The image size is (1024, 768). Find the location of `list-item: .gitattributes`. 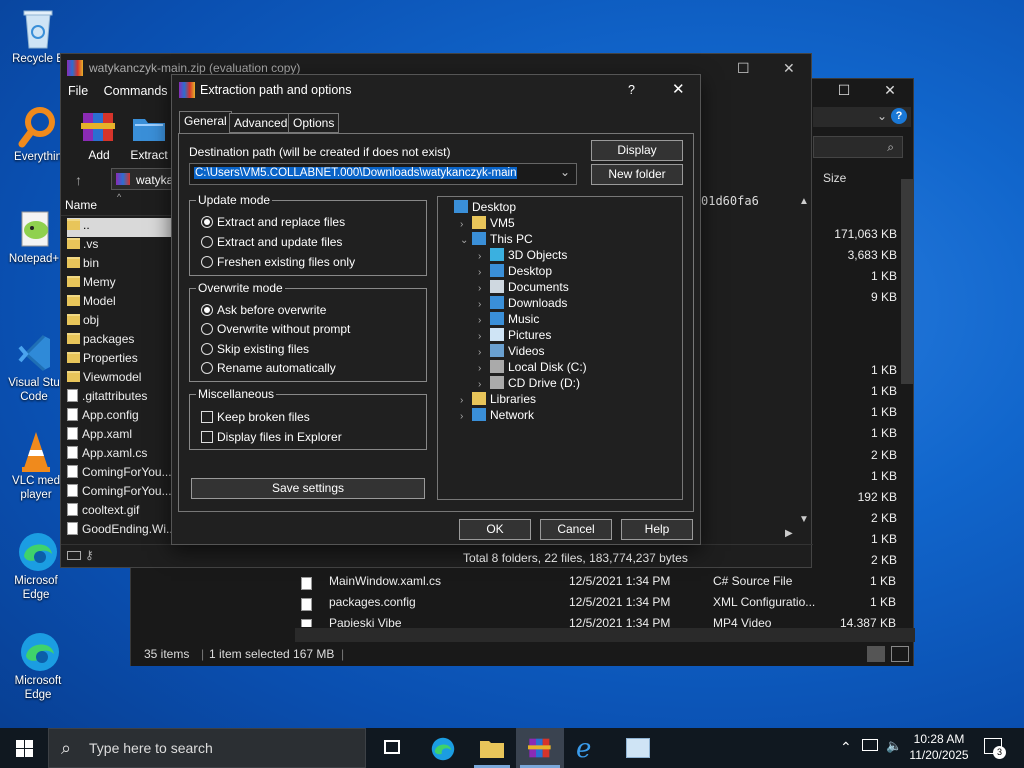

list-item: .gitattributes is located at coordinates (119, 398).